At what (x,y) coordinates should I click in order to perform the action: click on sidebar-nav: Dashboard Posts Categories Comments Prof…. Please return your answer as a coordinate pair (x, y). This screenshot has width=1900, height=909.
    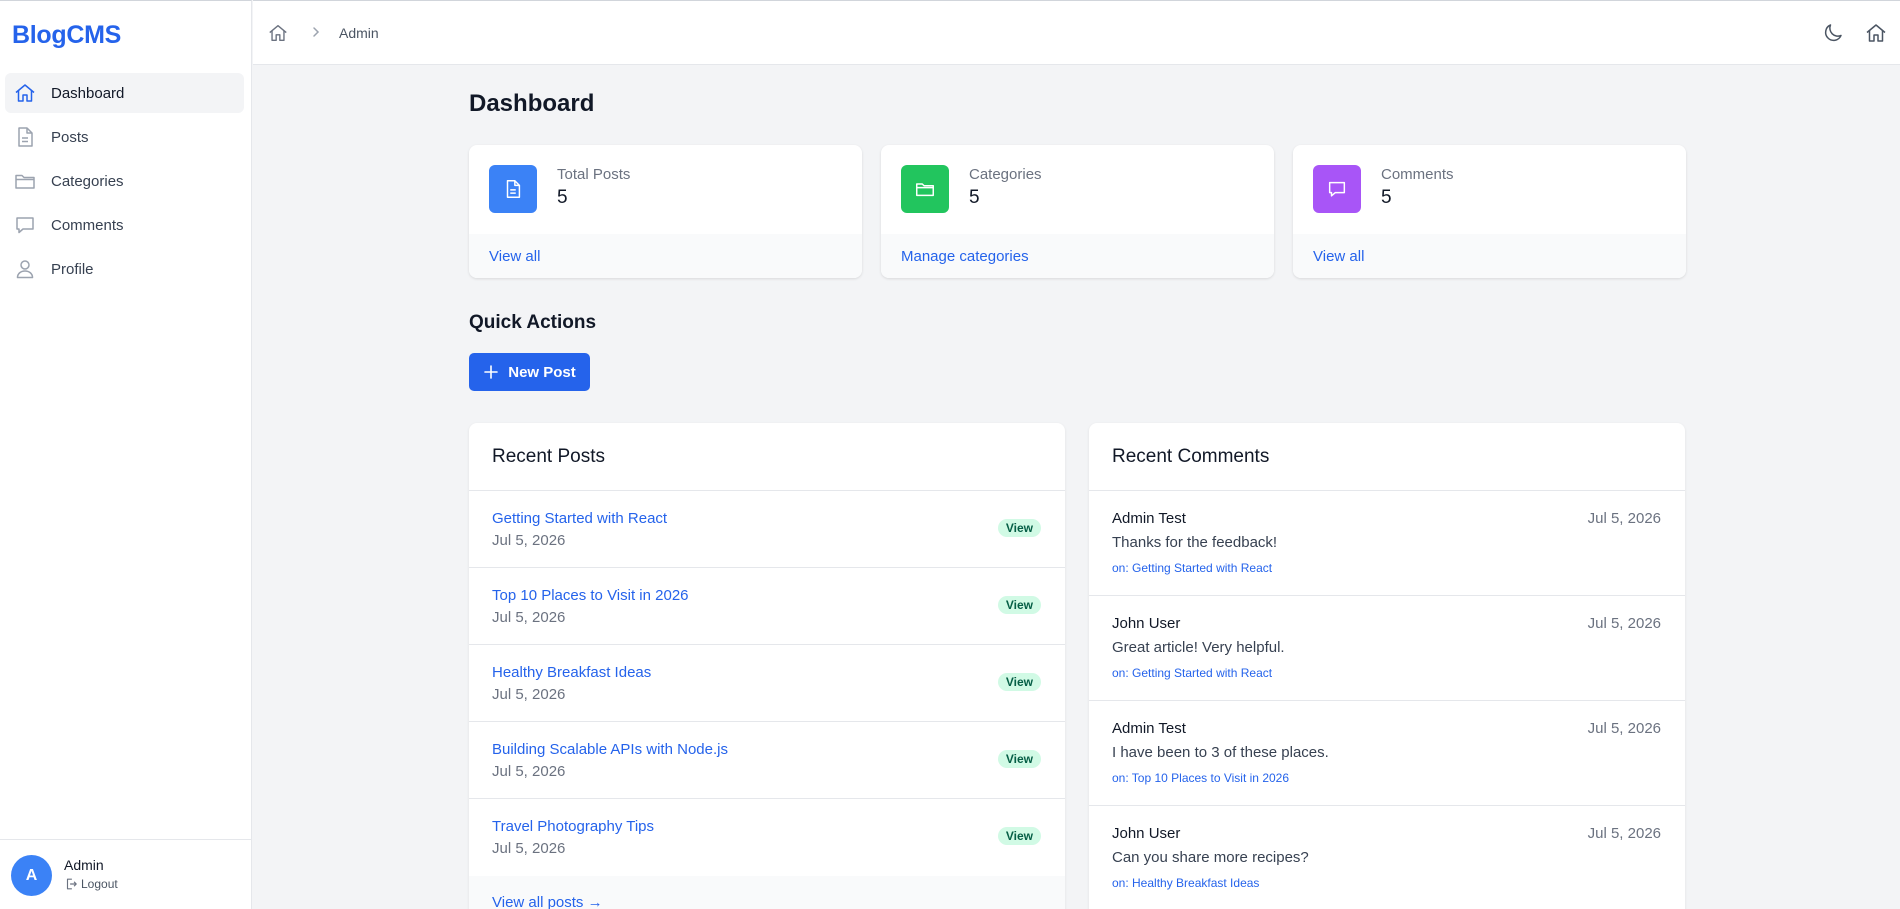
    Looking at the image, I should click on (124, 183).